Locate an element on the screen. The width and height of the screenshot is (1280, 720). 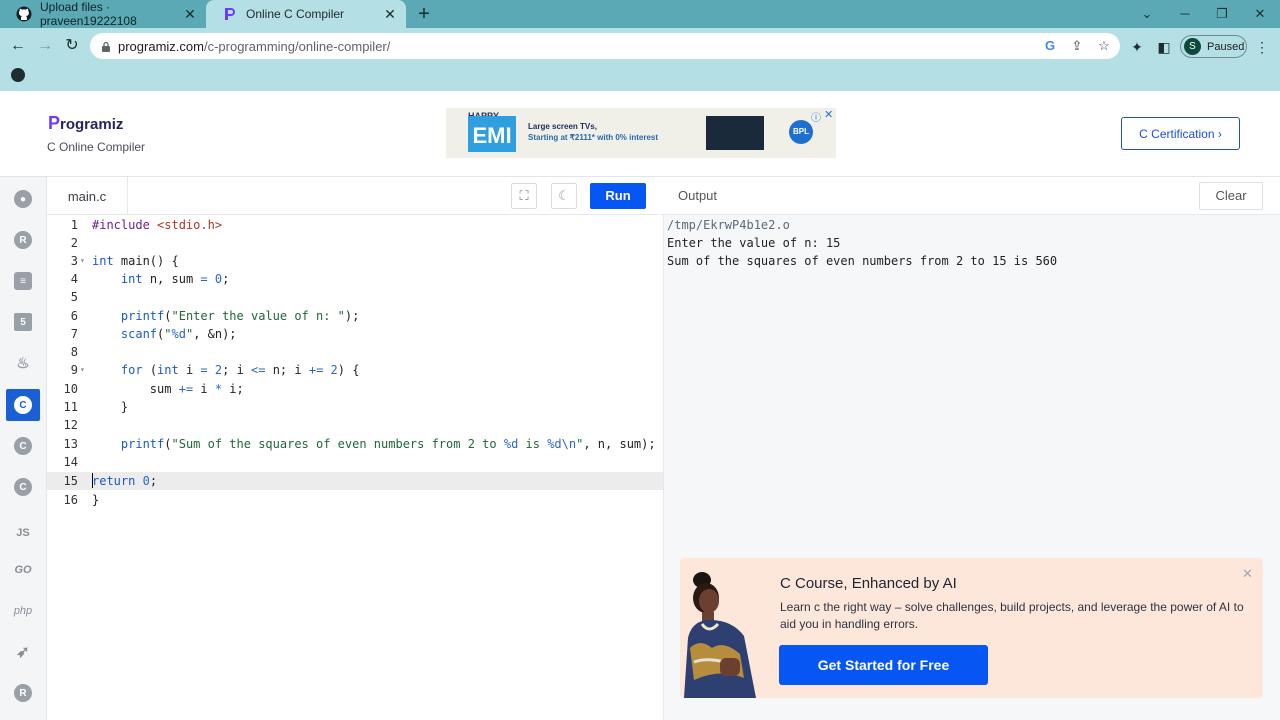
editor-header: main.c ⛶ ☾ Run is located at coordinates (355, 196).